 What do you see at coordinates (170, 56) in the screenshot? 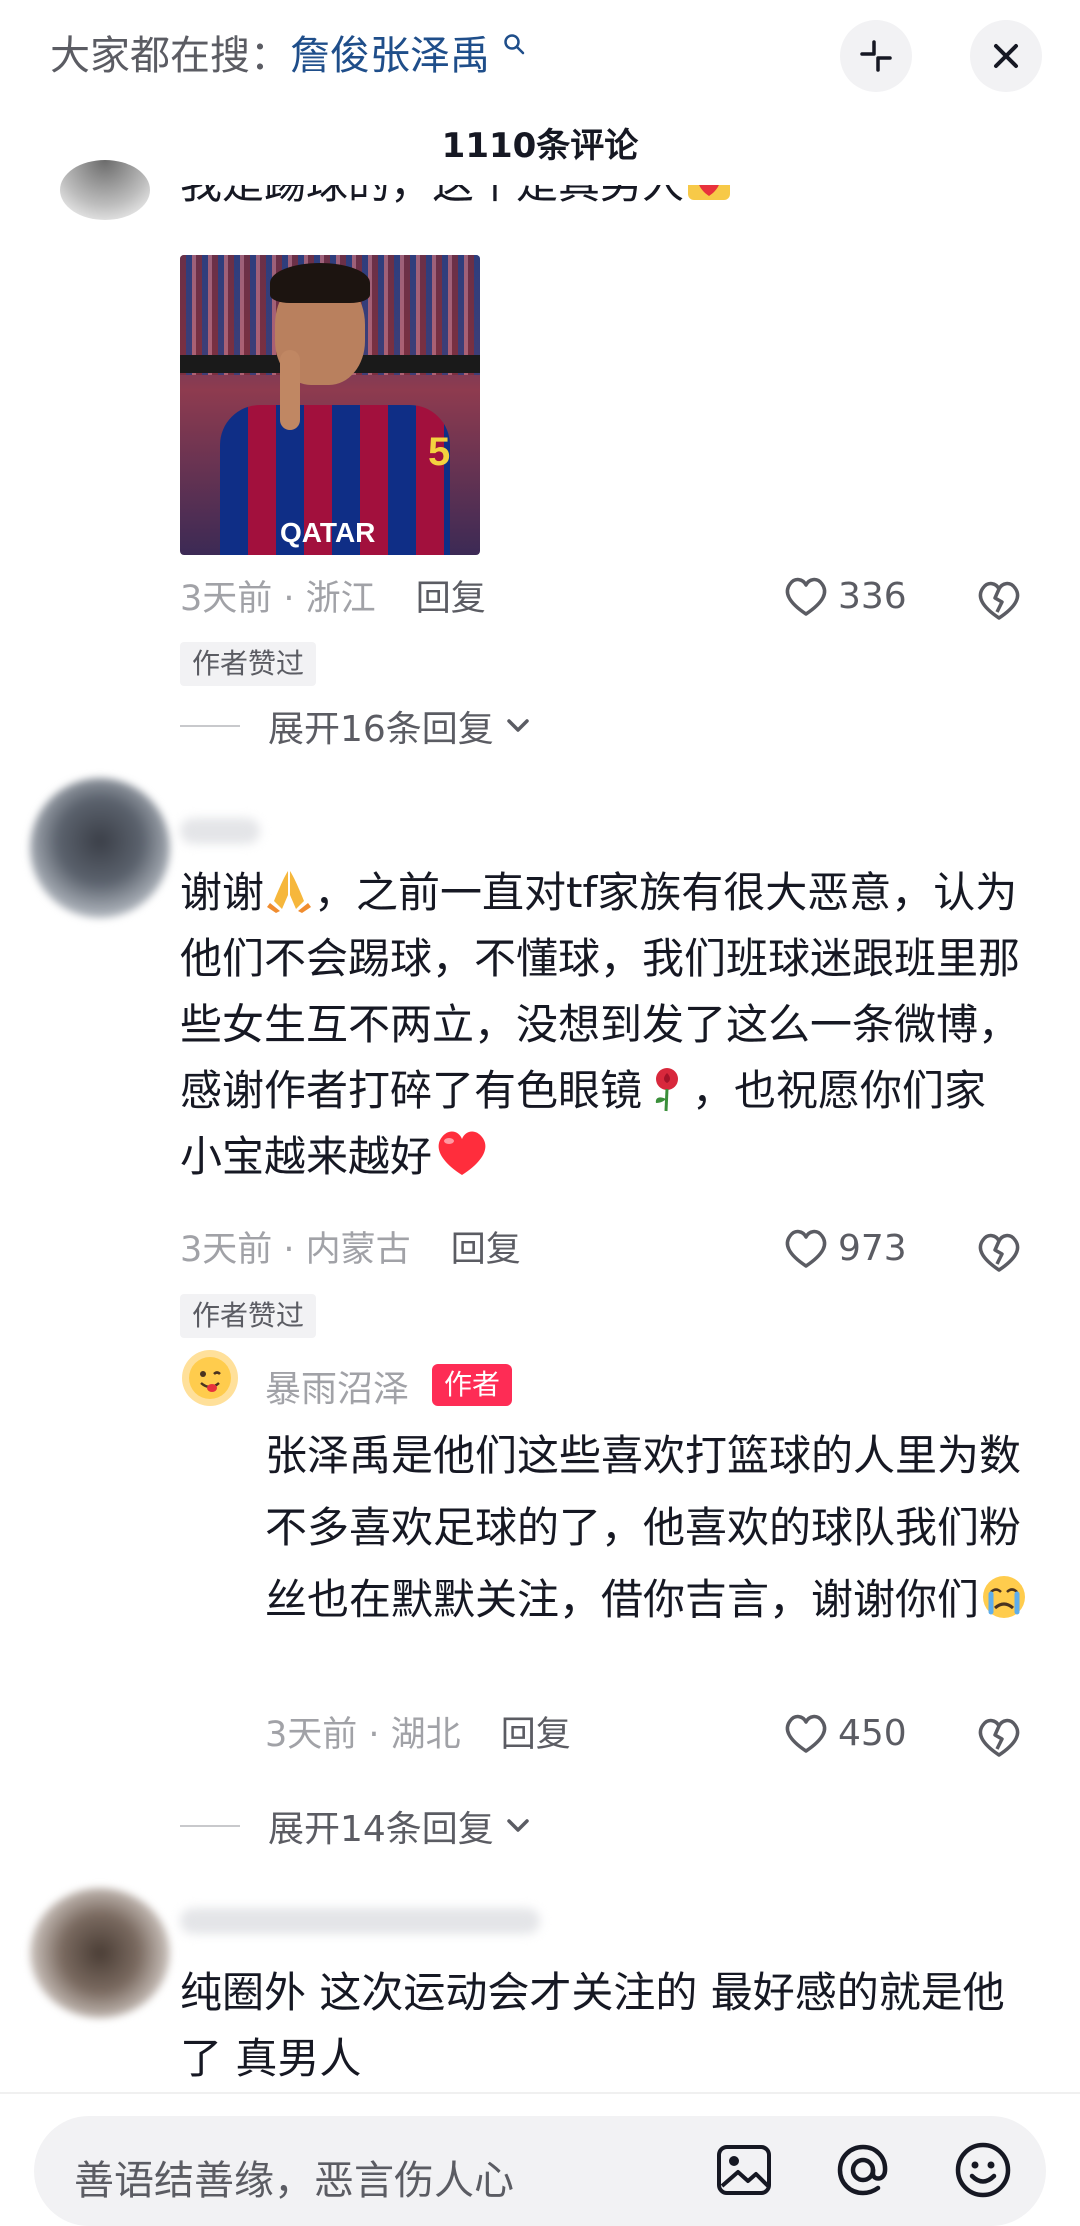
I see `search-prefix: 大家都在搜：` at bounding box center [170, 56].